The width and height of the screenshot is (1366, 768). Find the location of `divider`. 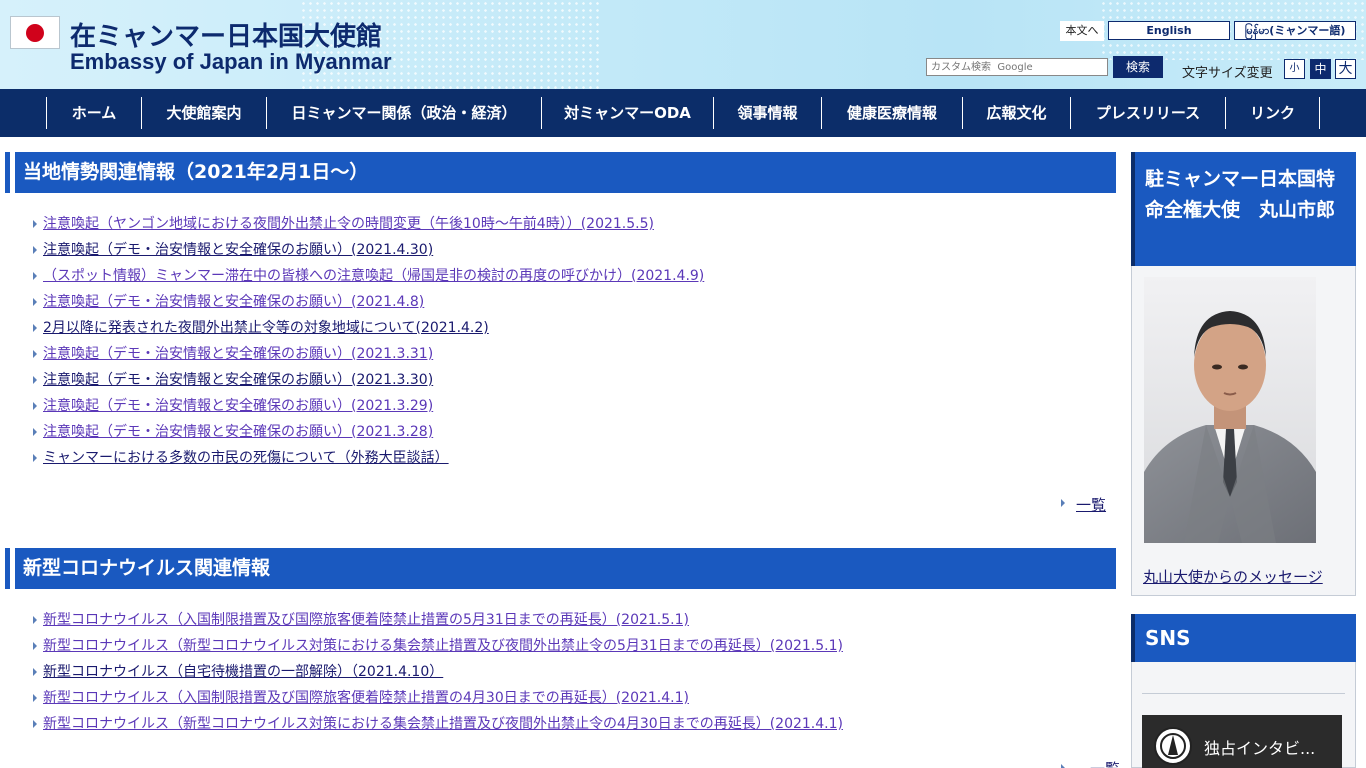

divider is located at coordinates (1243, 693).